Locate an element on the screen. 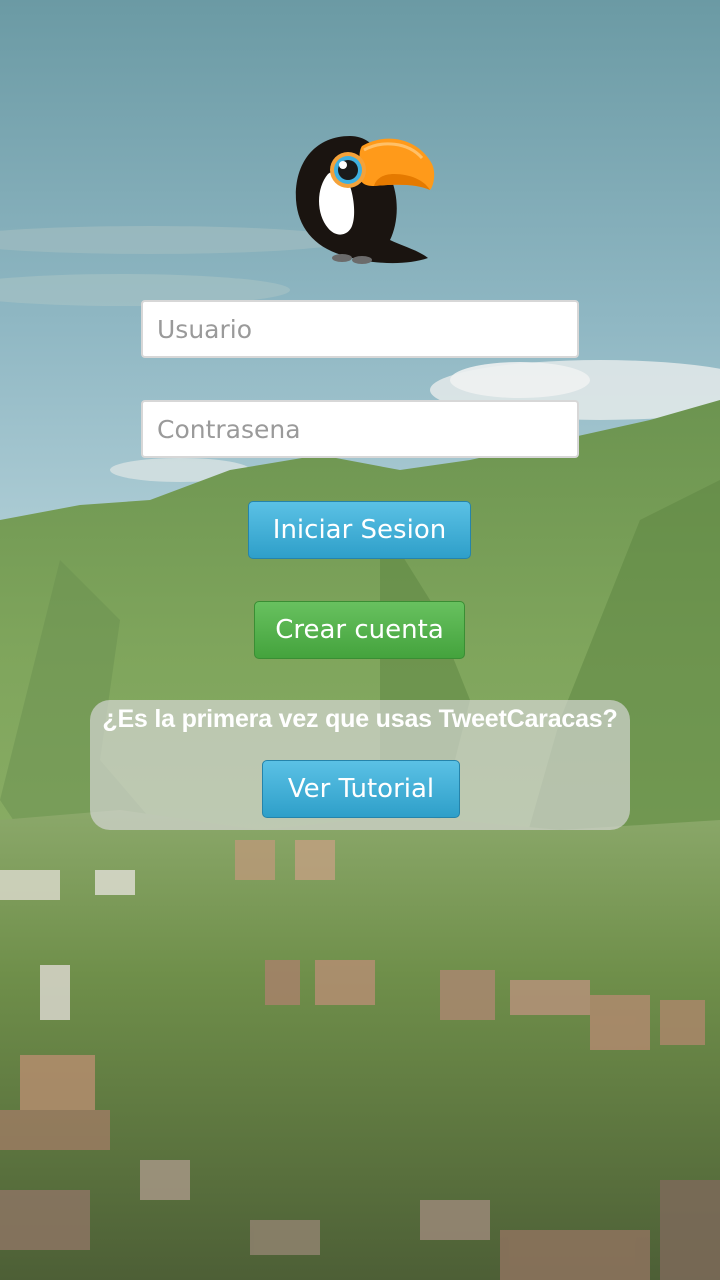  signup-button: Crear cuenta is located at coordinates (359, 630).